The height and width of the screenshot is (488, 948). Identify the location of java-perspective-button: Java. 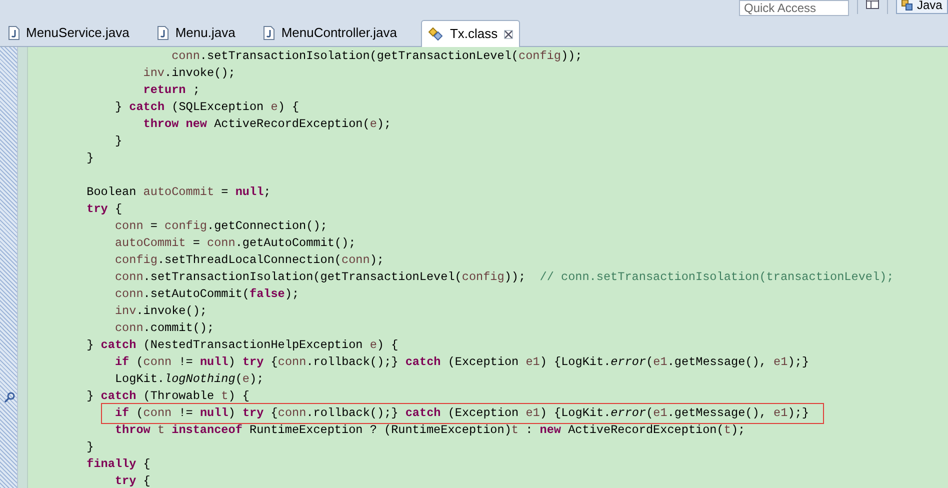
(922, 7).